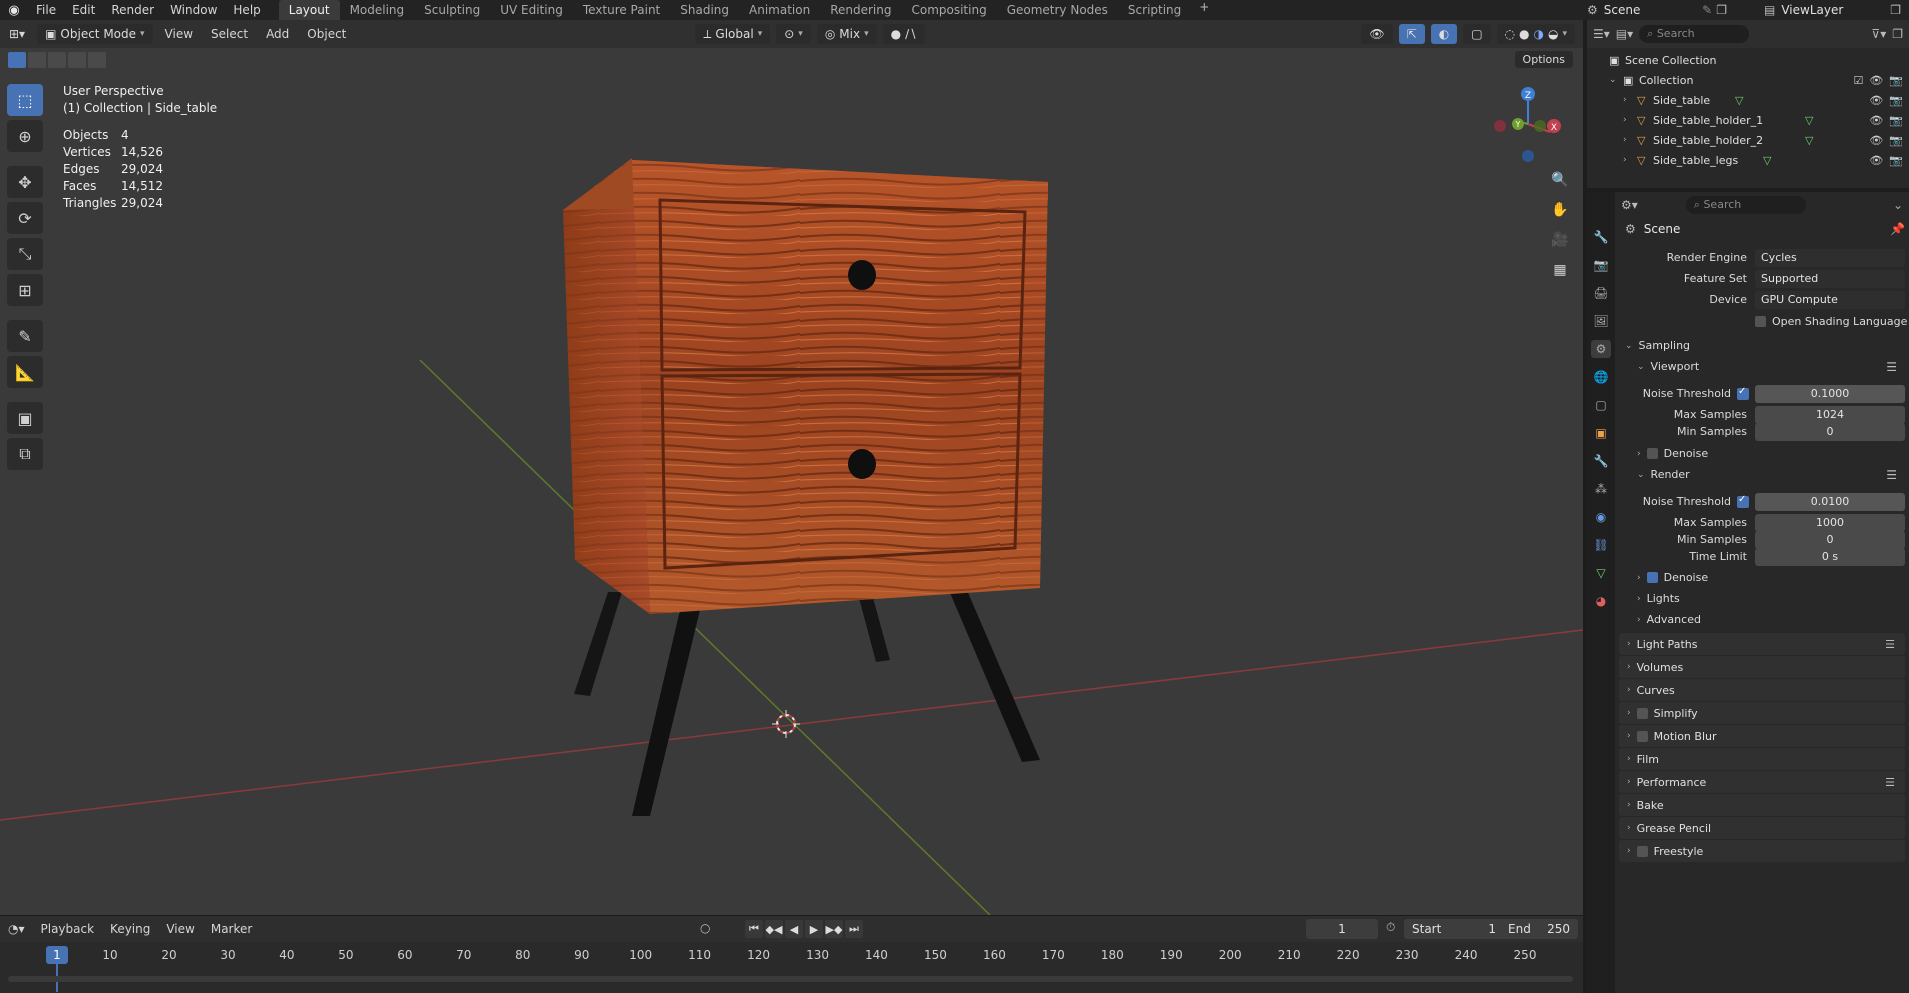  I want to click on extrude-tool-icon: ⧉, so click(25, 454).